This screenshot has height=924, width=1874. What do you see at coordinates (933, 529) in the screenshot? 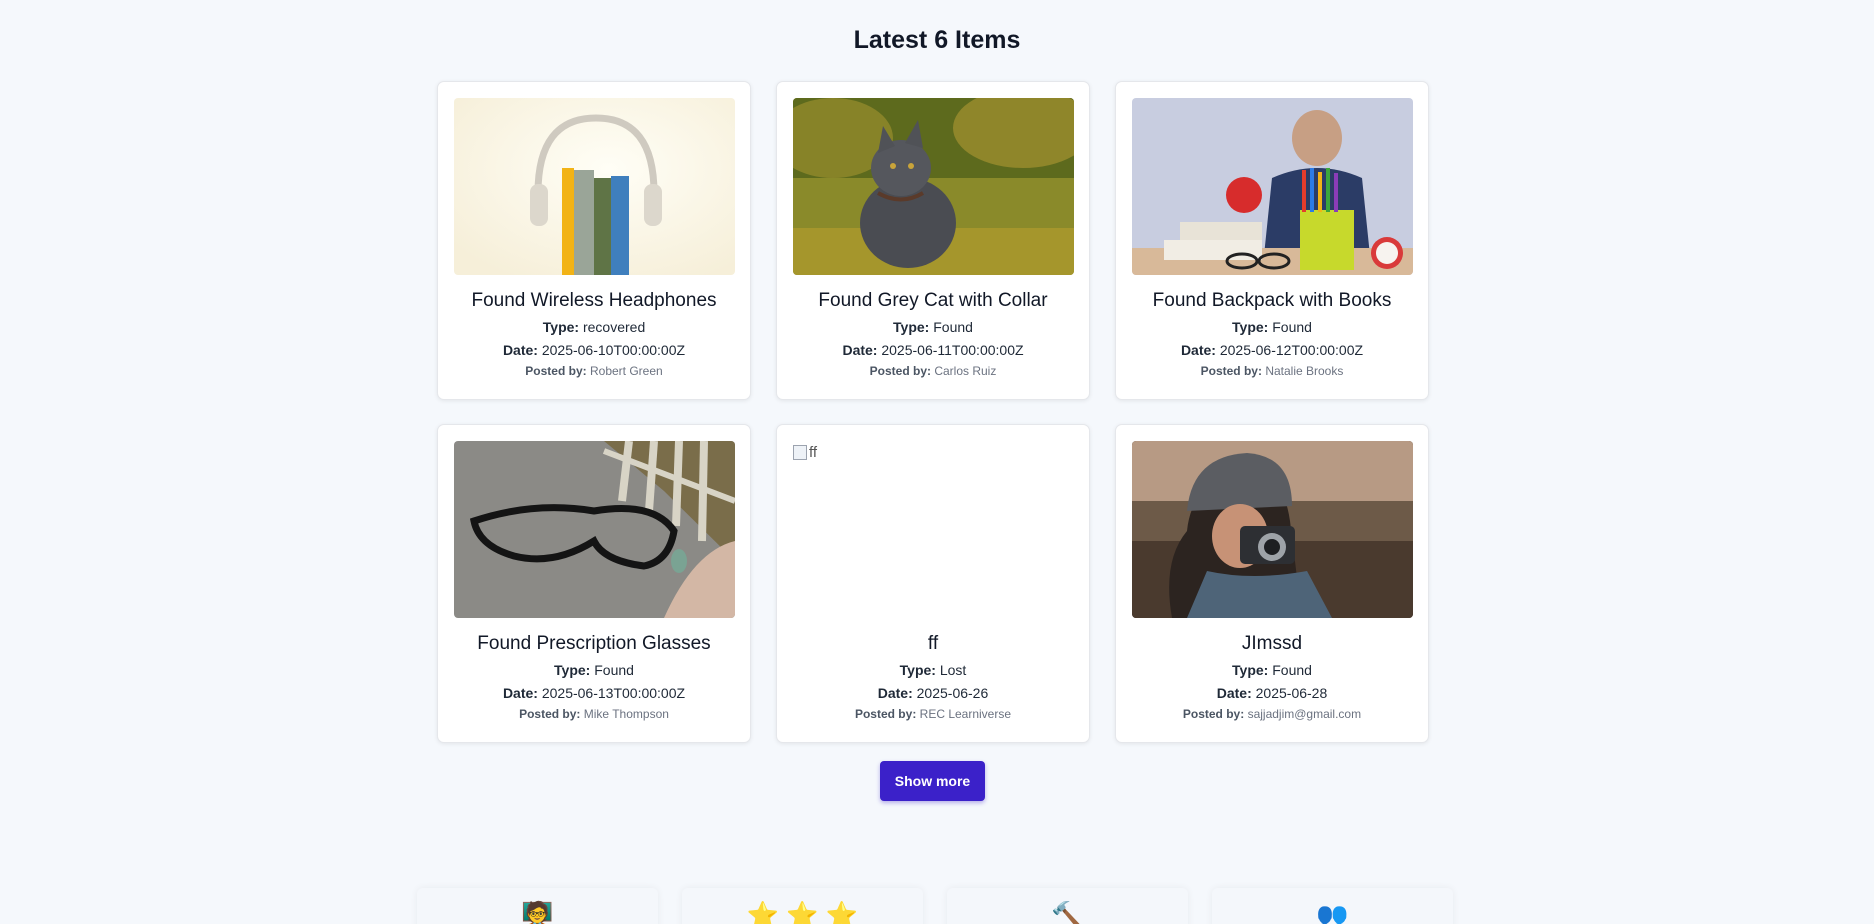
I see `item-image-broken: ff` at bounding box center [933, 529].